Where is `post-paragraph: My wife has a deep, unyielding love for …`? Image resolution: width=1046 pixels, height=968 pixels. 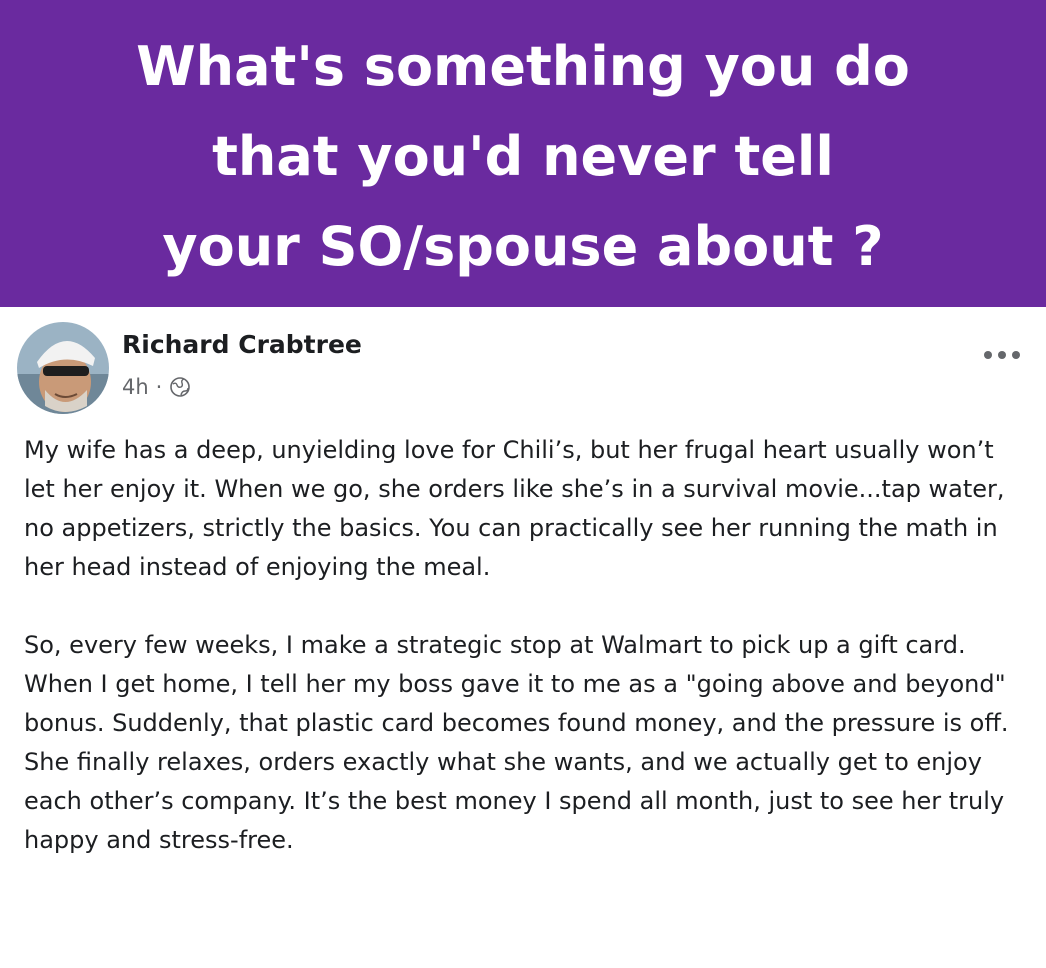 post-paragraph: My wife has a deep, unyielding love for … is located at coordinates (514, 508).